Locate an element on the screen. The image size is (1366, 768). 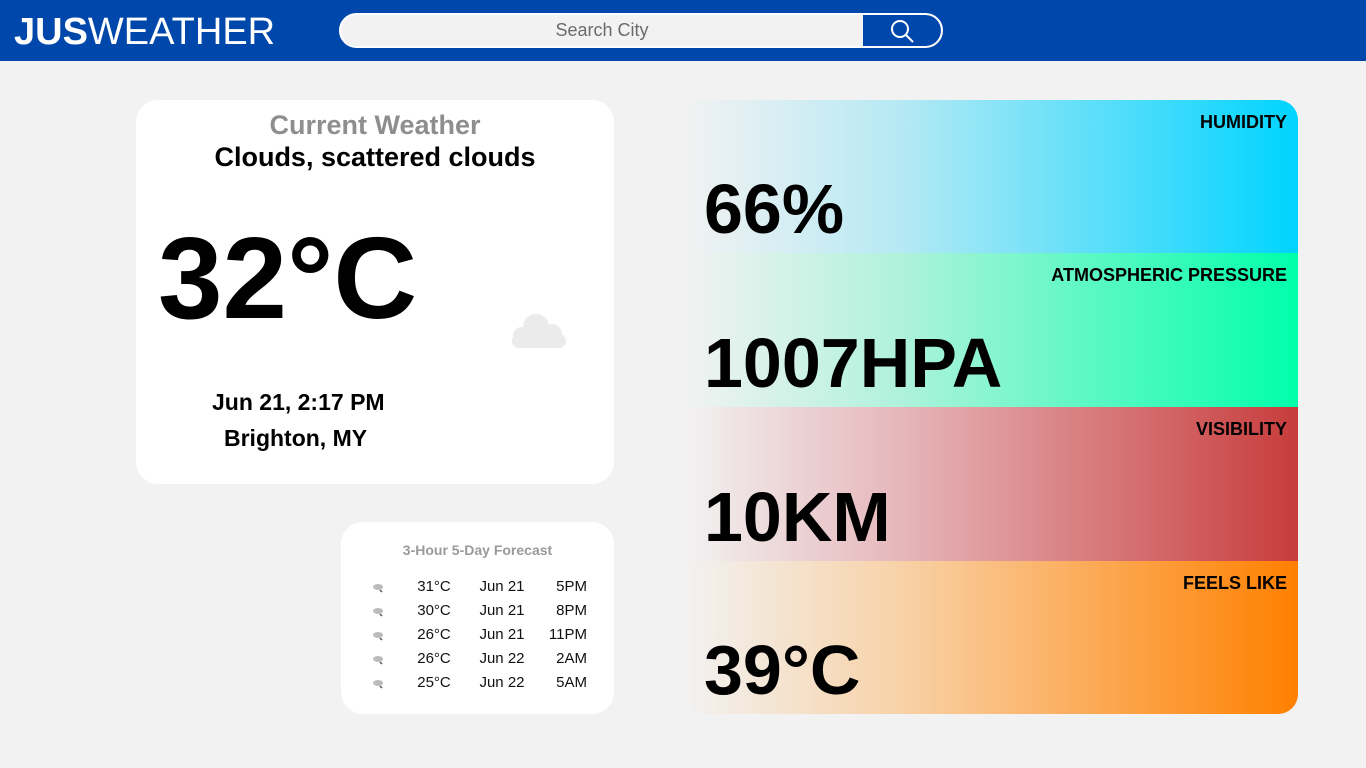
forecast-title: 3-Hour 5-Day Forecast is located at coordinates (477, 550).